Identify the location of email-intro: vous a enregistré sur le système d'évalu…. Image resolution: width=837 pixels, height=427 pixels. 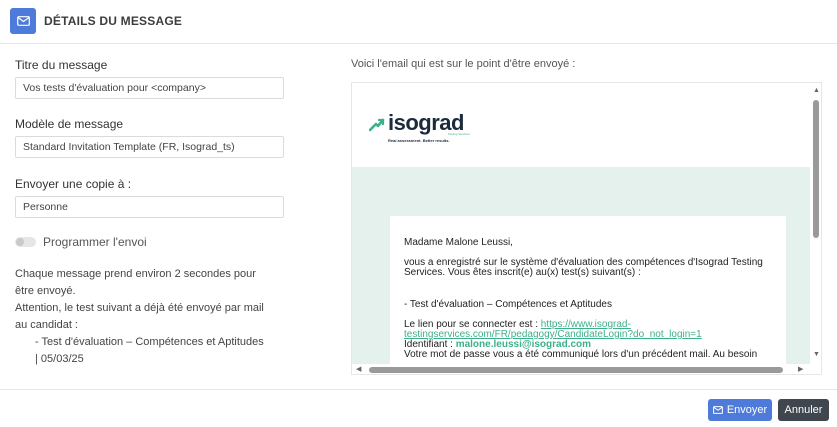
(583, 267).